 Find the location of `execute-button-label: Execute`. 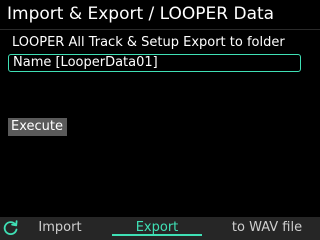

execute-button-label: Execute is located at coordinates (37, 126).